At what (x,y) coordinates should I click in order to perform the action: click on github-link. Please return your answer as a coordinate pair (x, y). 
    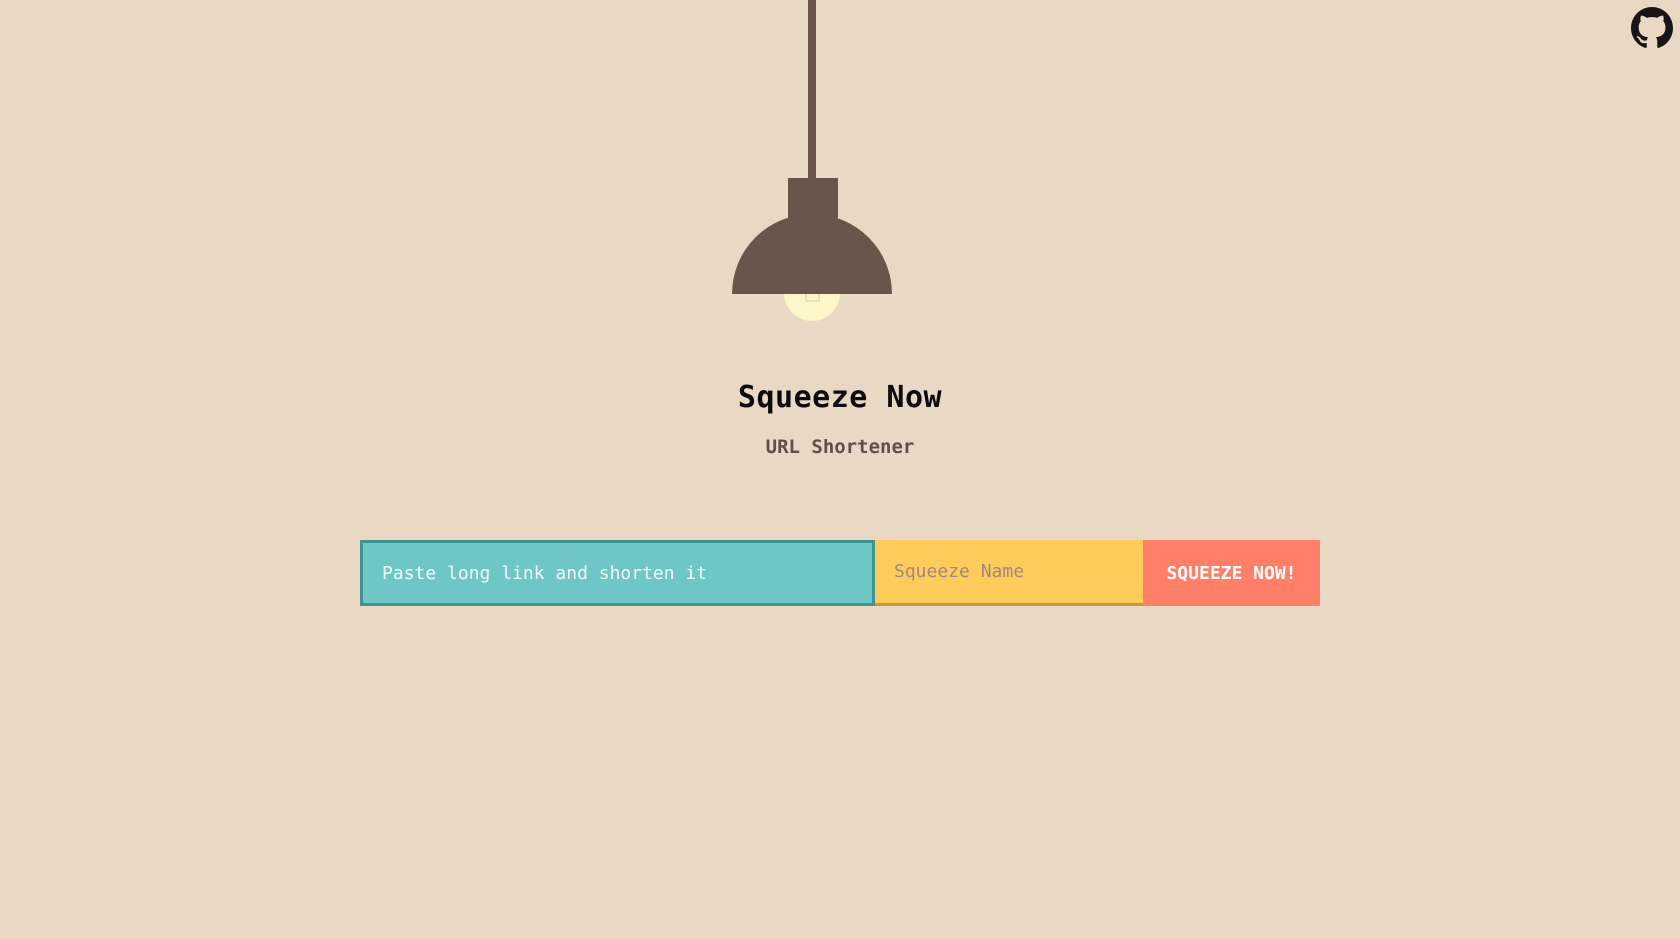
    Looking at the image, I should click on (1652, 28).